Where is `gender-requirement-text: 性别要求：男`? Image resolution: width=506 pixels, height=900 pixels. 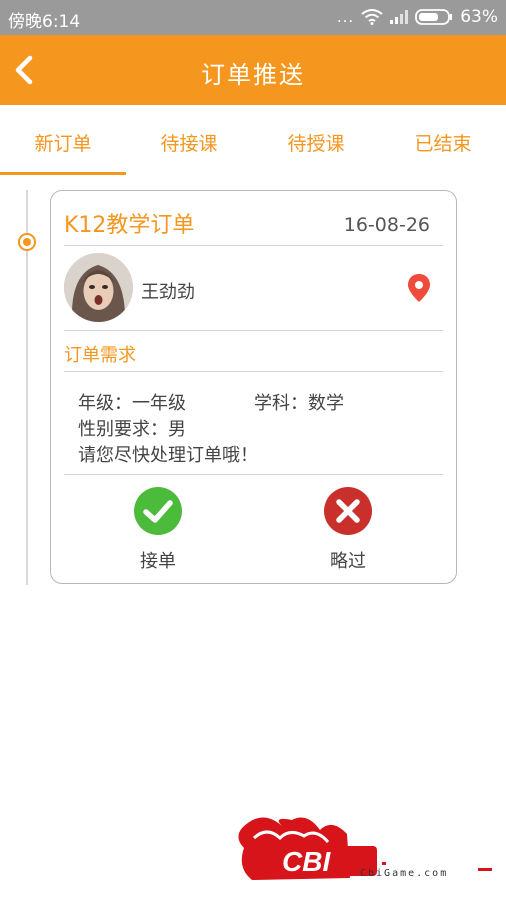
gender-requirement-text: 性别要求：男 is located at coordinates (132, 429).